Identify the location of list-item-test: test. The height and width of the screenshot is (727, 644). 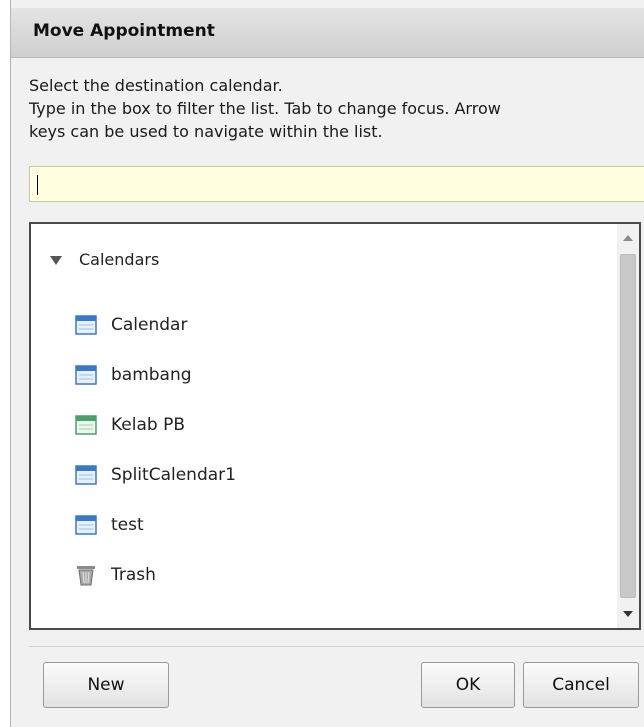
(155, 525).